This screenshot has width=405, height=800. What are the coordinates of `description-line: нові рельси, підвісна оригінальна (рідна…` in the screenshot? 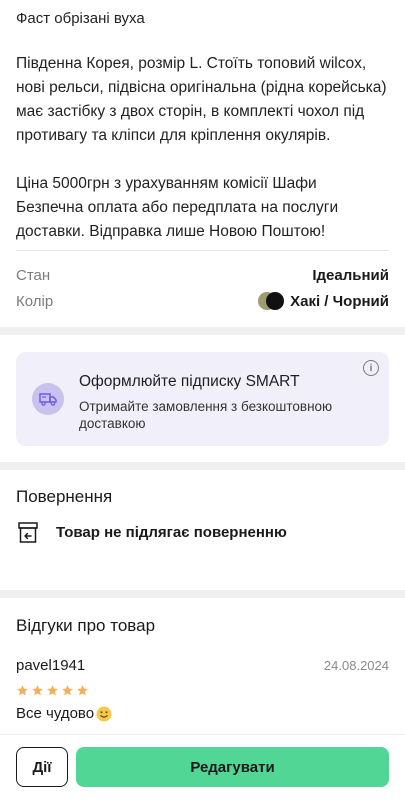 It's located at (201, 87).